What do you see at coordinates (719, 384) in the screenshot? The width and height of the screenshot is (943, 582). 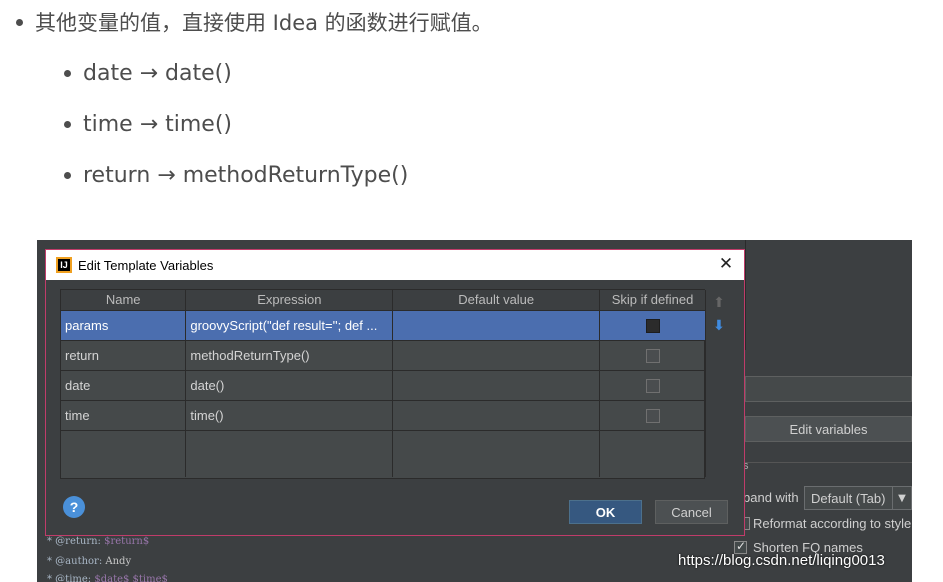 I see `table-toolbar: ⬆ ⬇` at bounding box center [719, 384].